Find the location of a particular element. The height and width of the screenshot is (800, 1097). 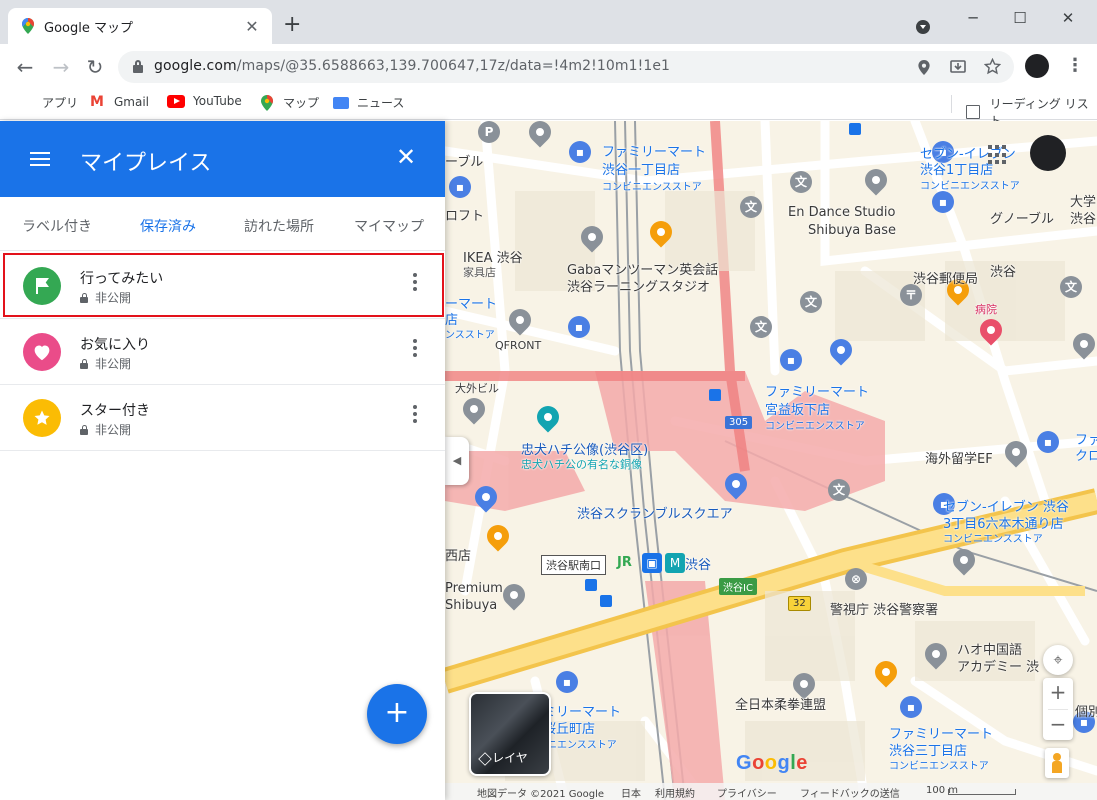

map-place-label: Shibuya Base is located at coordinates (852, 230).